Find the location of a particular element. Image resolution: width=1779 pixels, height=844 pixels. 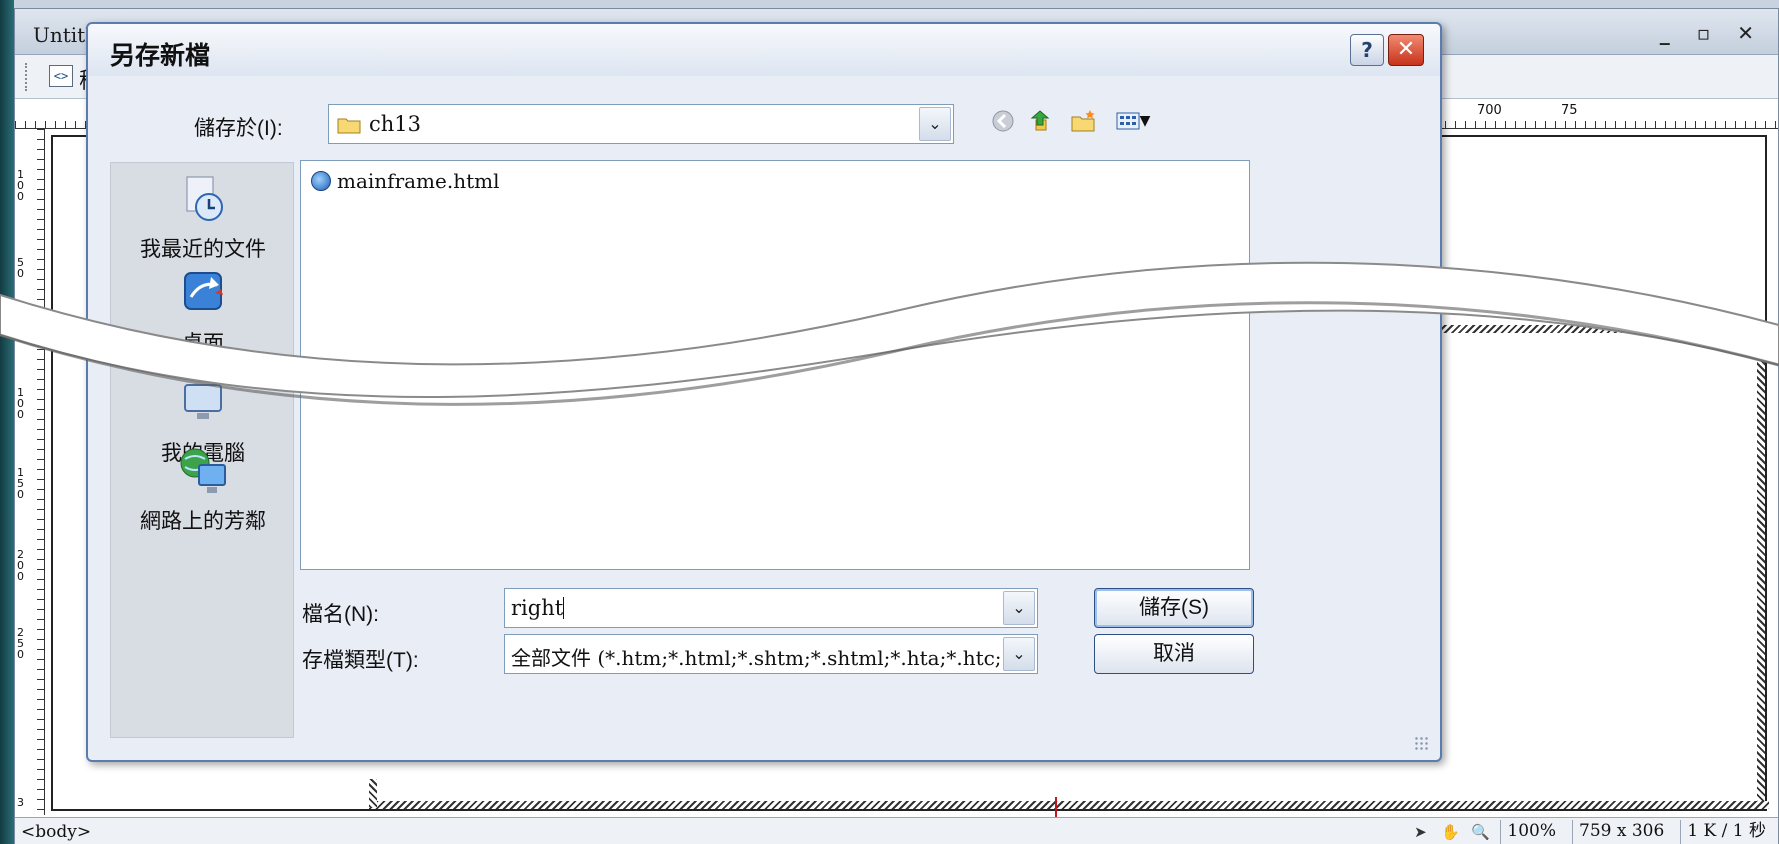

place-label: 我最近的文件 is located at coordinates (203, 249).